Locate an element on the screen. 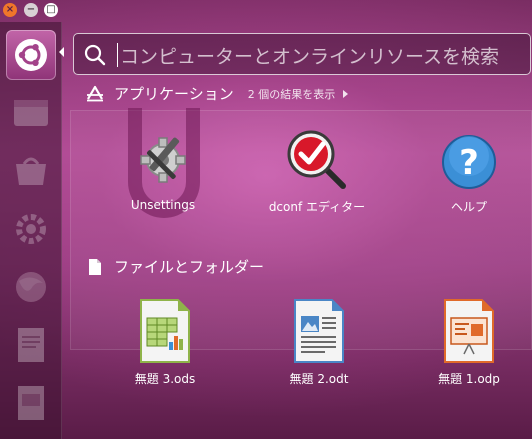 This screenshot has height=439, width=532. launcher-item-browser is located at coordinates (31, 287).